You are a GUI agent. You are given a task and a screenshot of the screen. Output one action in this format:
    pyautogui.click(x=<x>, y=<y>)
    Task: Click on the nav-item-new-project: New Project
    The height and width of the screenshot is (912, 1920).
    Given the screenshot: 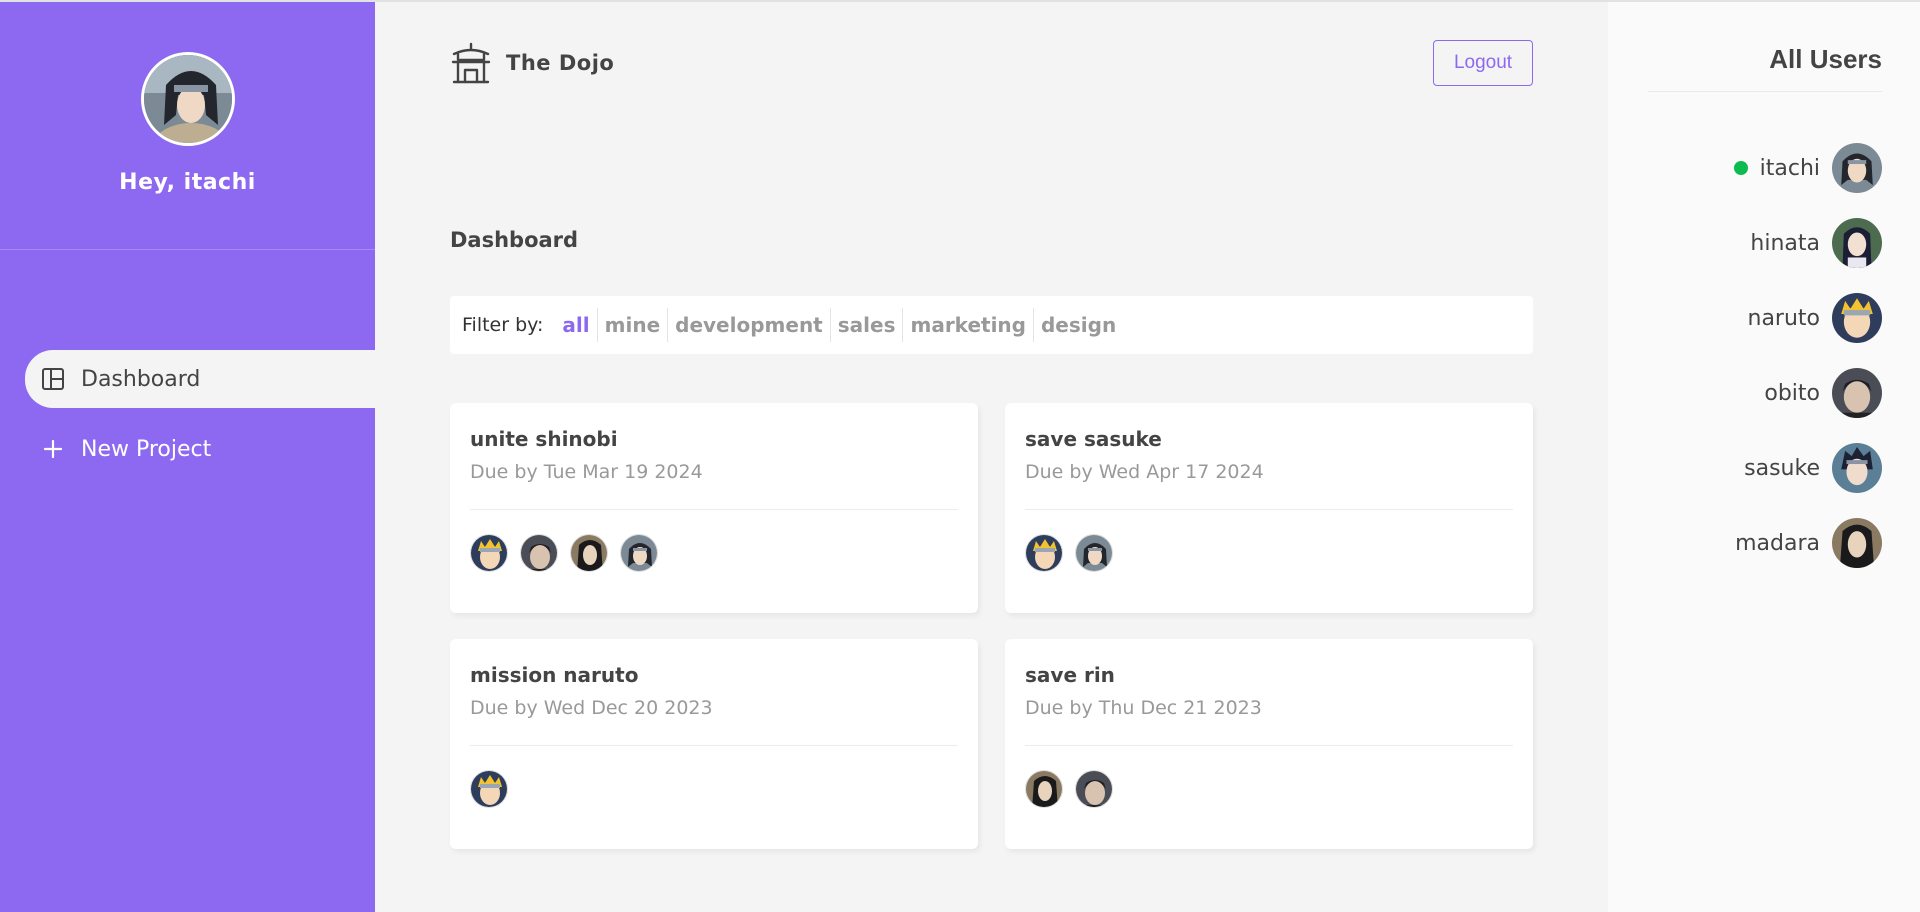 What is the action you would take?
    pyautogui.click(x=200, y=449)
    